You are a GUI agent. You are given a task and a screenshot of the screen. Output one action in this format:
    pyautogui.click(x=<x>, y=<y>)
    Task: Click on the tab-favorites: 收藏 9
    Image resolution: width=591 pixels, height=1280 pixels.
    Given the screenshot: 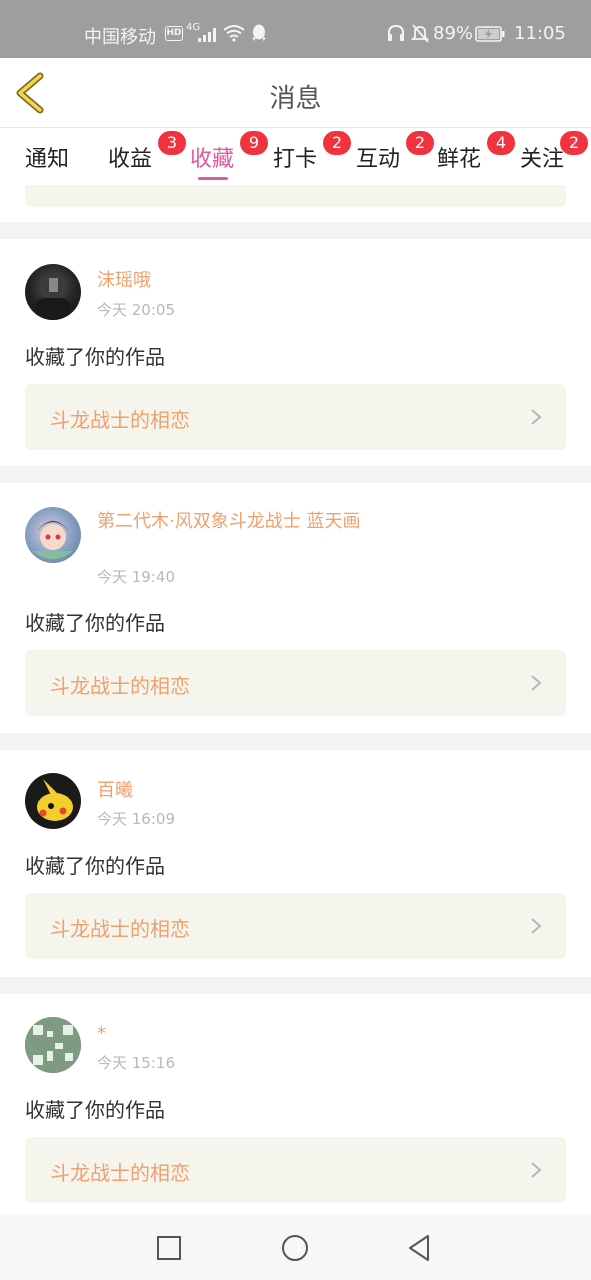 What is the action you would take?
    pyautogui.click(x=229, y=155)
    